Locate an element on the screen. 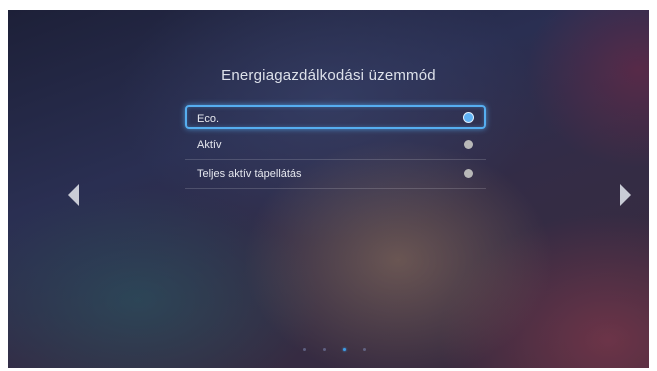 This screenshot has width=657, height=371. page-title: Energiagazdálkodási üzemmód is located at coordinates (328, 75).